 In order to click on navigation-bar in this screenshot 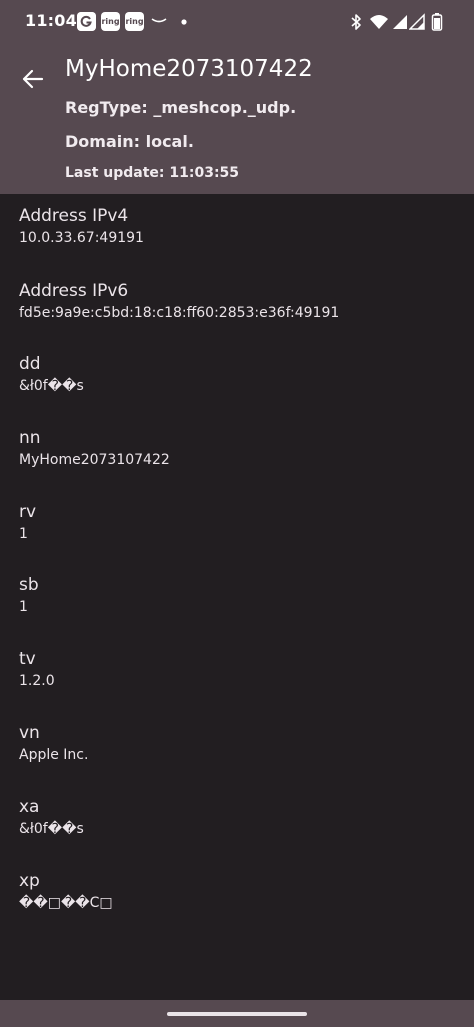, I will do `click(237, 1013)`.